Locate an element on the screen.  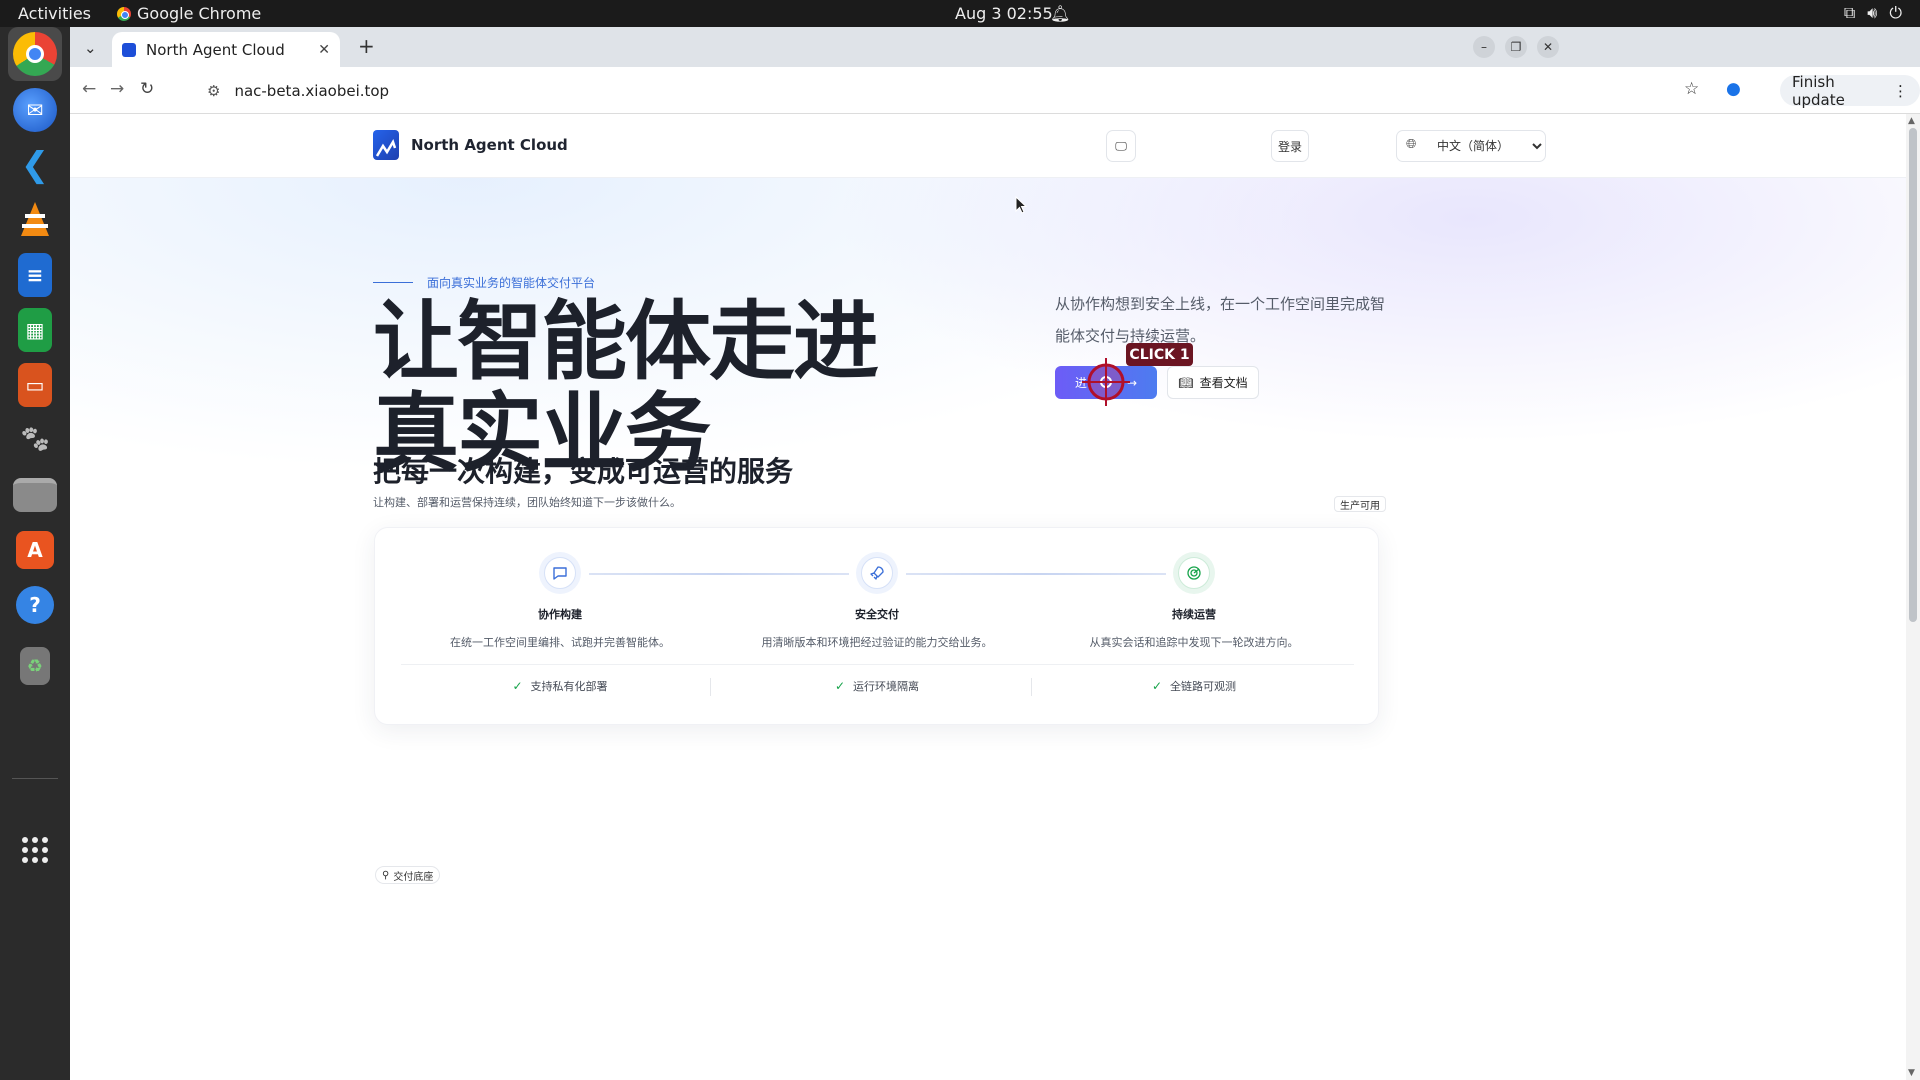
tab-title: North Agent Cloud is located at coordinates (215, 49).